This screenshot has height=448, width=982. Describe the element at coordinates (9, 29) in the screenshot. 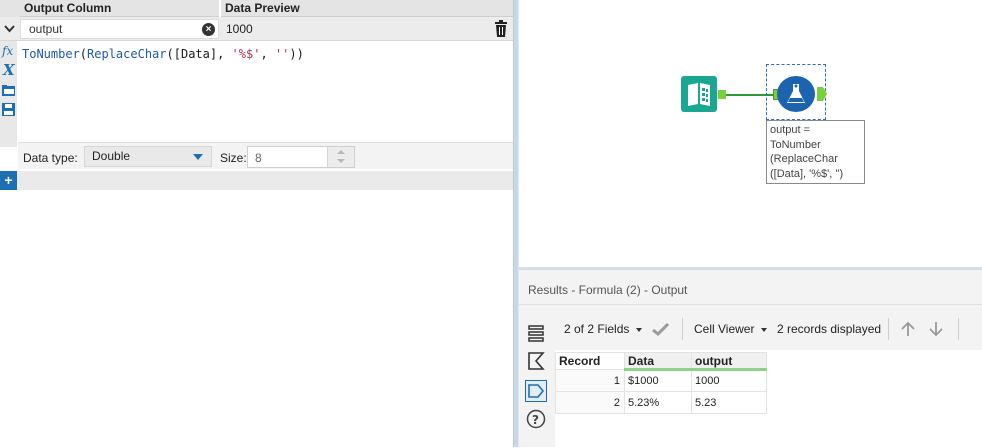

I see `chevron-down-icon` at that location.